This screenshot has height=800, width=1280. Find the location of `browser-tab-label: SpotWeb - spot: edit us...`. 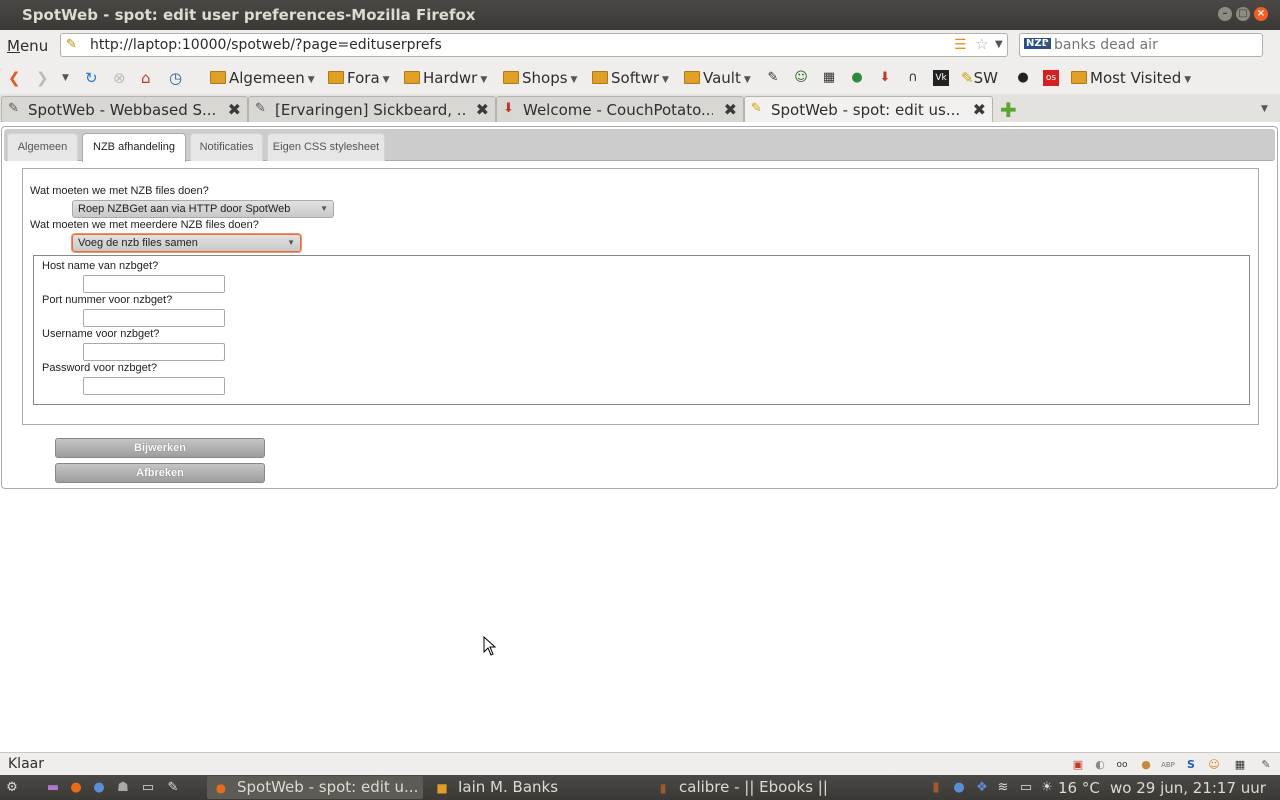

browser-tab-label: SpotWeb - spot: edit us... is located at coordinates (866, 110).